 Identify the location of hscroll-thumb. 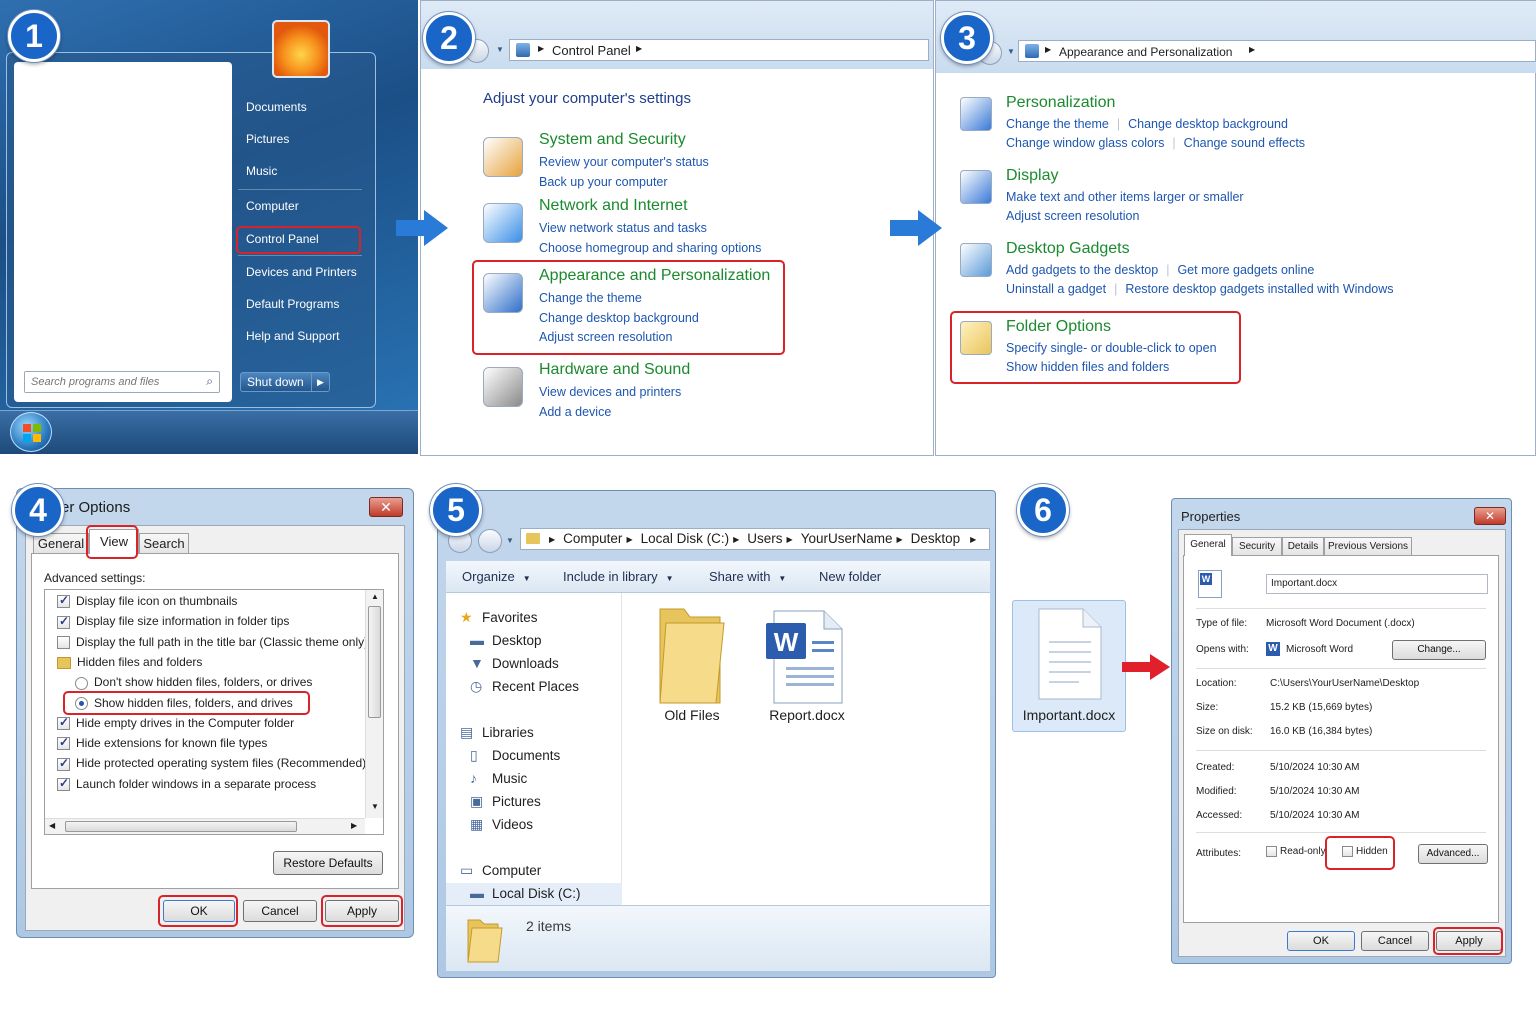
(181, 826).